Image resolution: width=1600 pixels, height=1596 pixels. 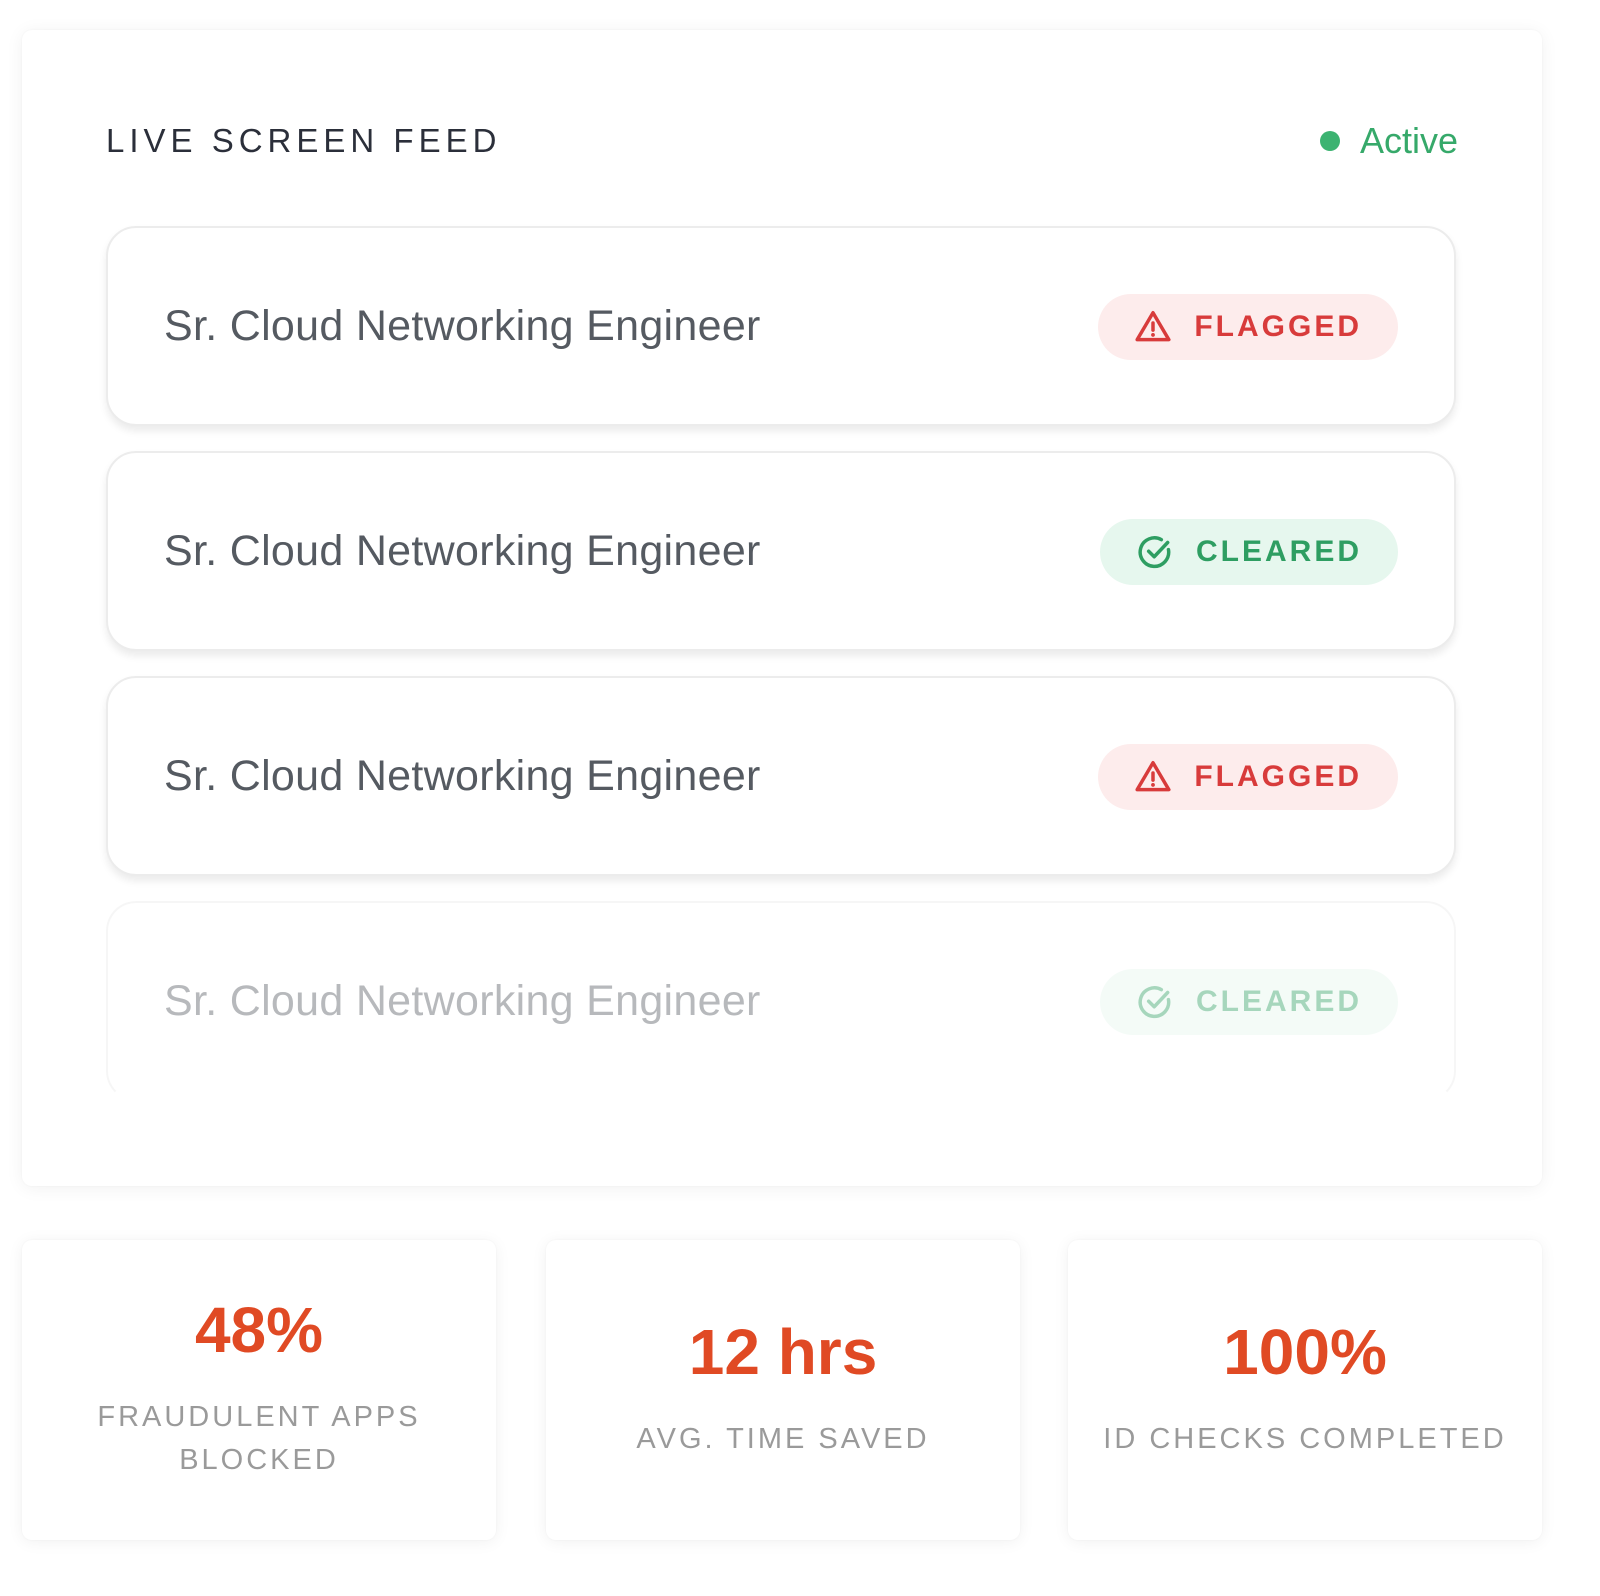 What do you see at coordinates (1305, 1390) in the screenshot?
I see `stat-card-id-checks: 100% ID CHECKS COMPLETED` at bounding box center [1305, 1390].